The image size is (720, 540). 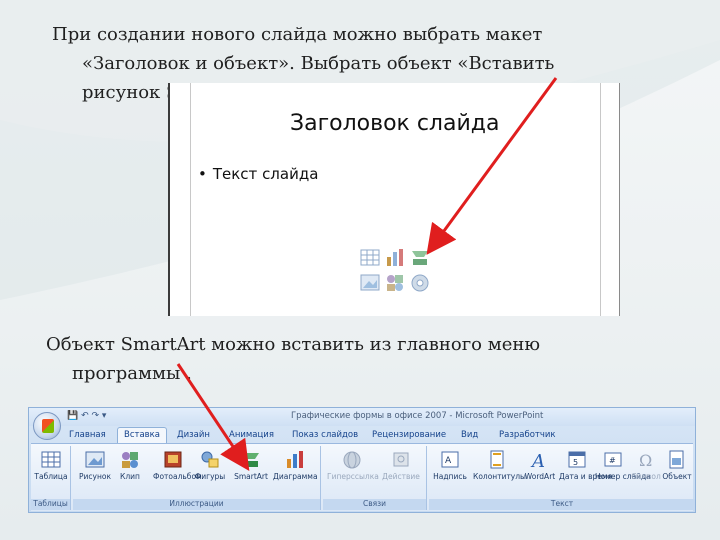 I want to click on content-placeholder-icons, so click(x=396, y=273).